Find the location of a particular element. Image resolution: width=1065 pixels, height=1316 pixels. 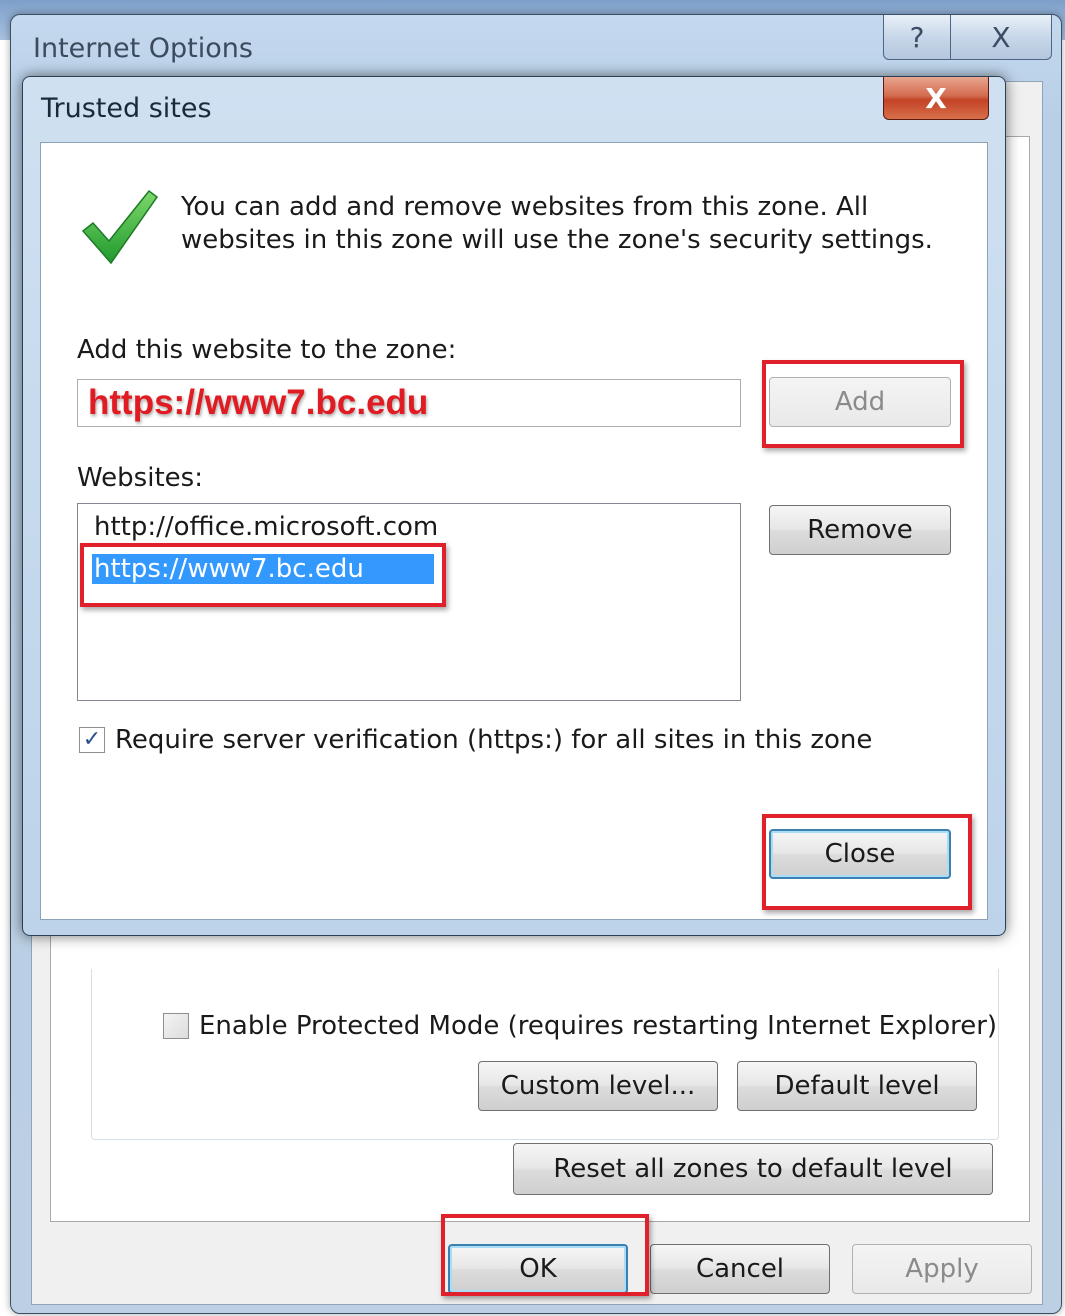

reset-all-zones-button: Reset all zones to default level is located at coordinates (753, 1169).